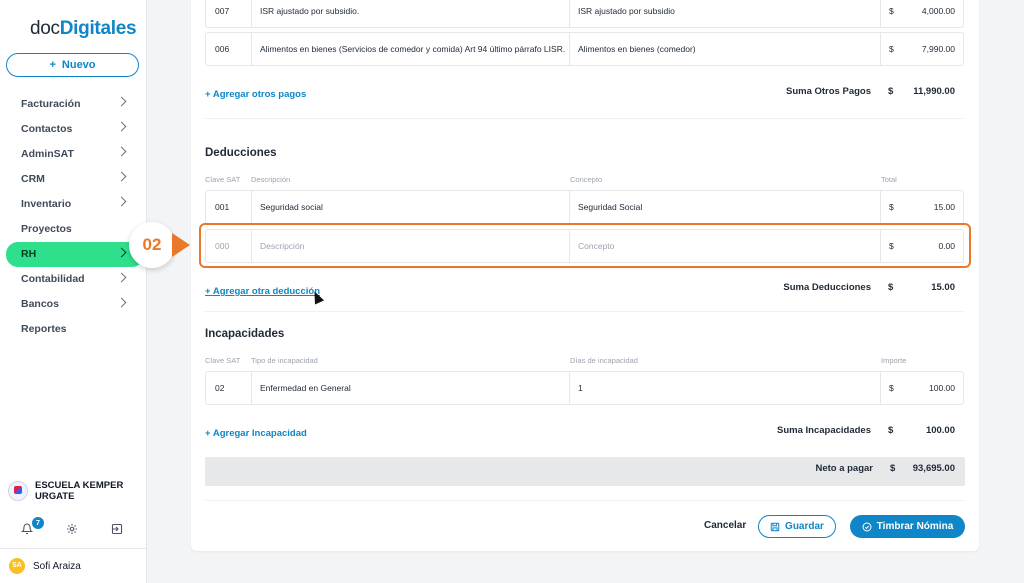 This screenshot has width=1024, height=583. I want to click on notification-badge: 7, so click(38, 523).